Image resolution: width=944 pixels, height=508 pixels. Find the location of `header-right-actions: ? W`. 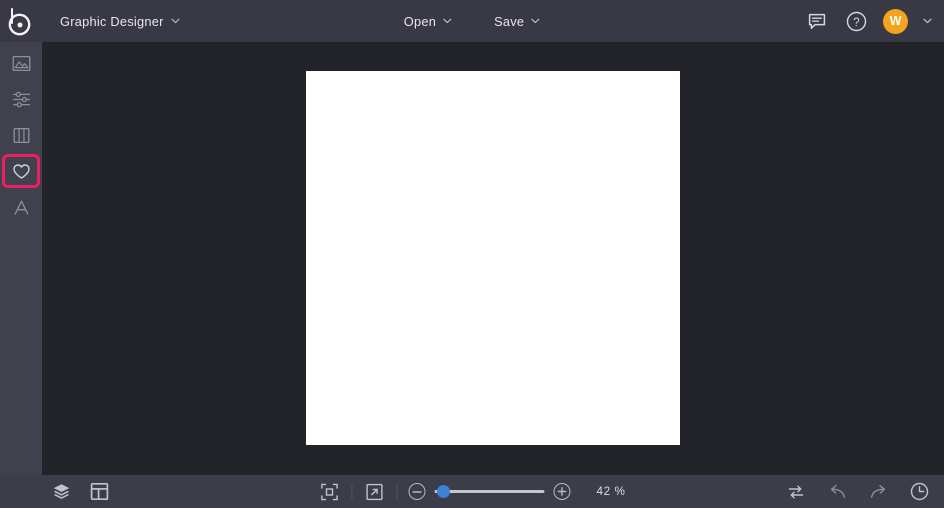

header-right-actions: ? W is located at coordinates (868, 21).